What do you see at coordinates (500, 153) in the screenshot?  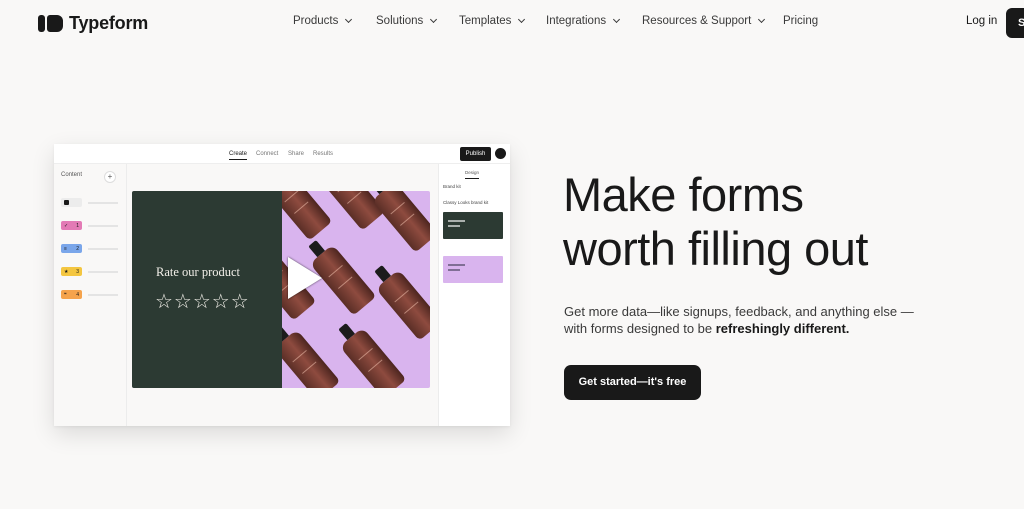 I see `avatar` at bounding box center [500, 153].